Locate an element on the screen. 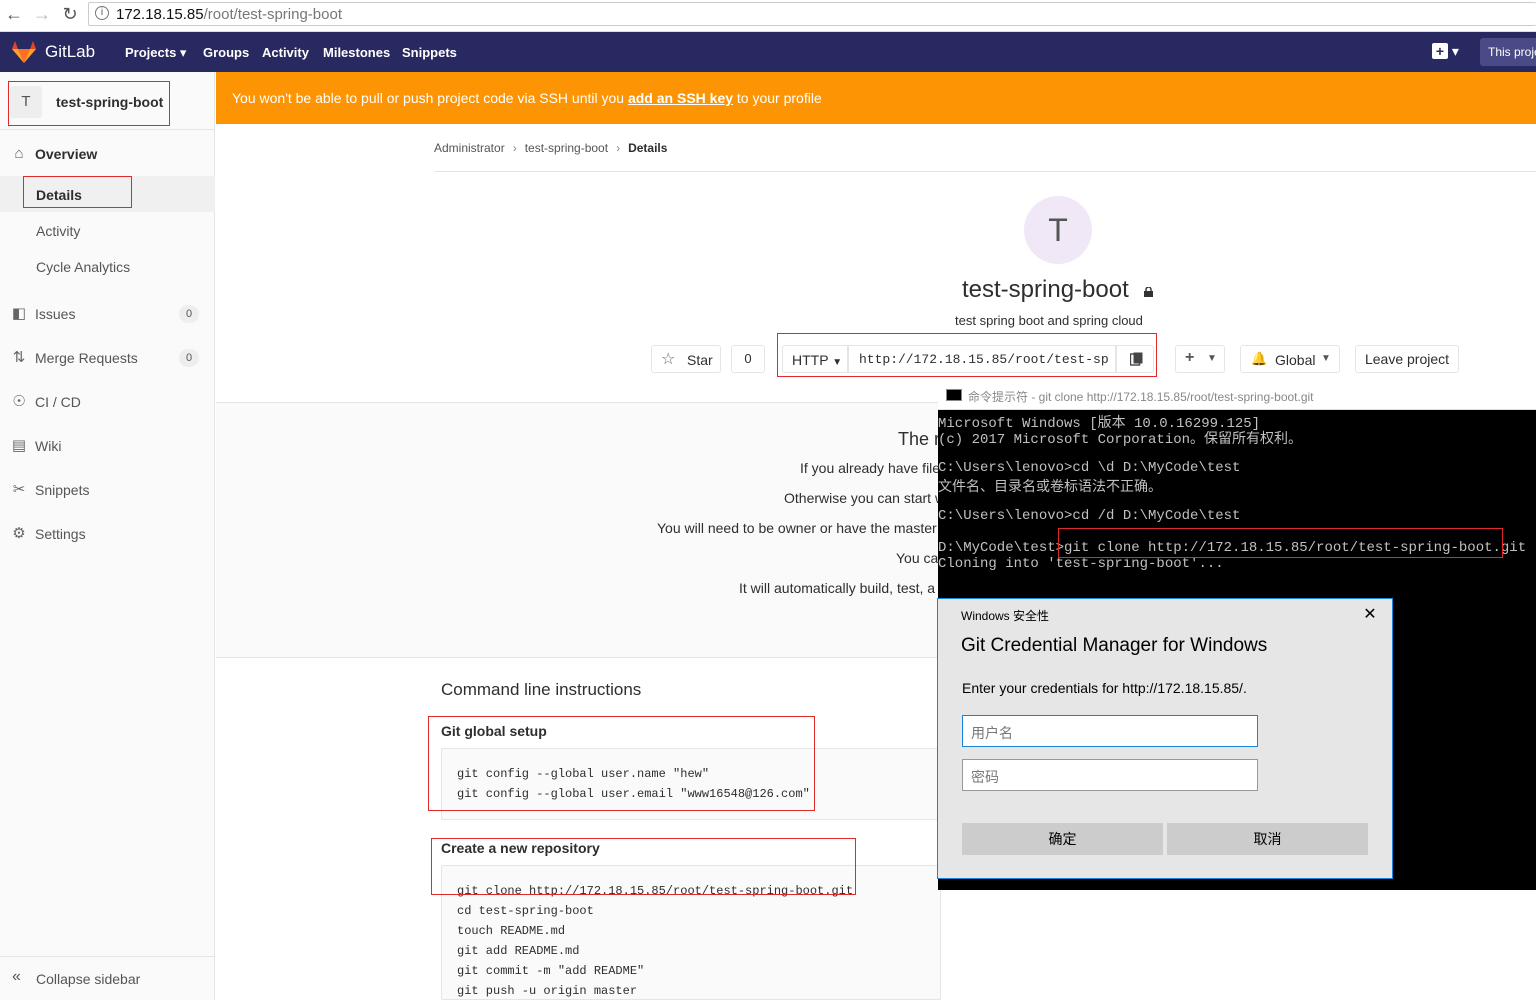  plus-icon: + is located at coordinates (1190, 357).